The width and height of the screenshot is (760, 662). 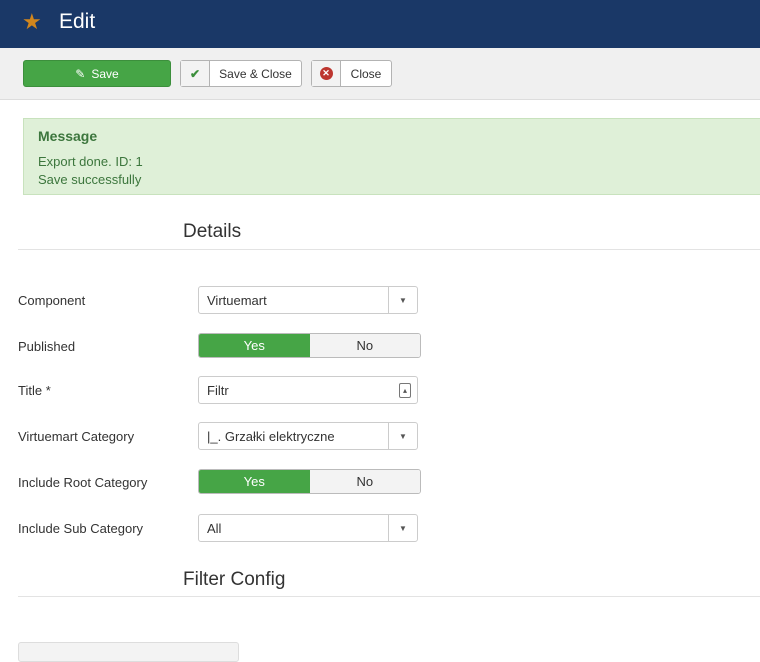 What do you see at coordinates (255, 73) in the screenshot?
I see `save-close-label: Save & Close` at bounding box center [255, 73].